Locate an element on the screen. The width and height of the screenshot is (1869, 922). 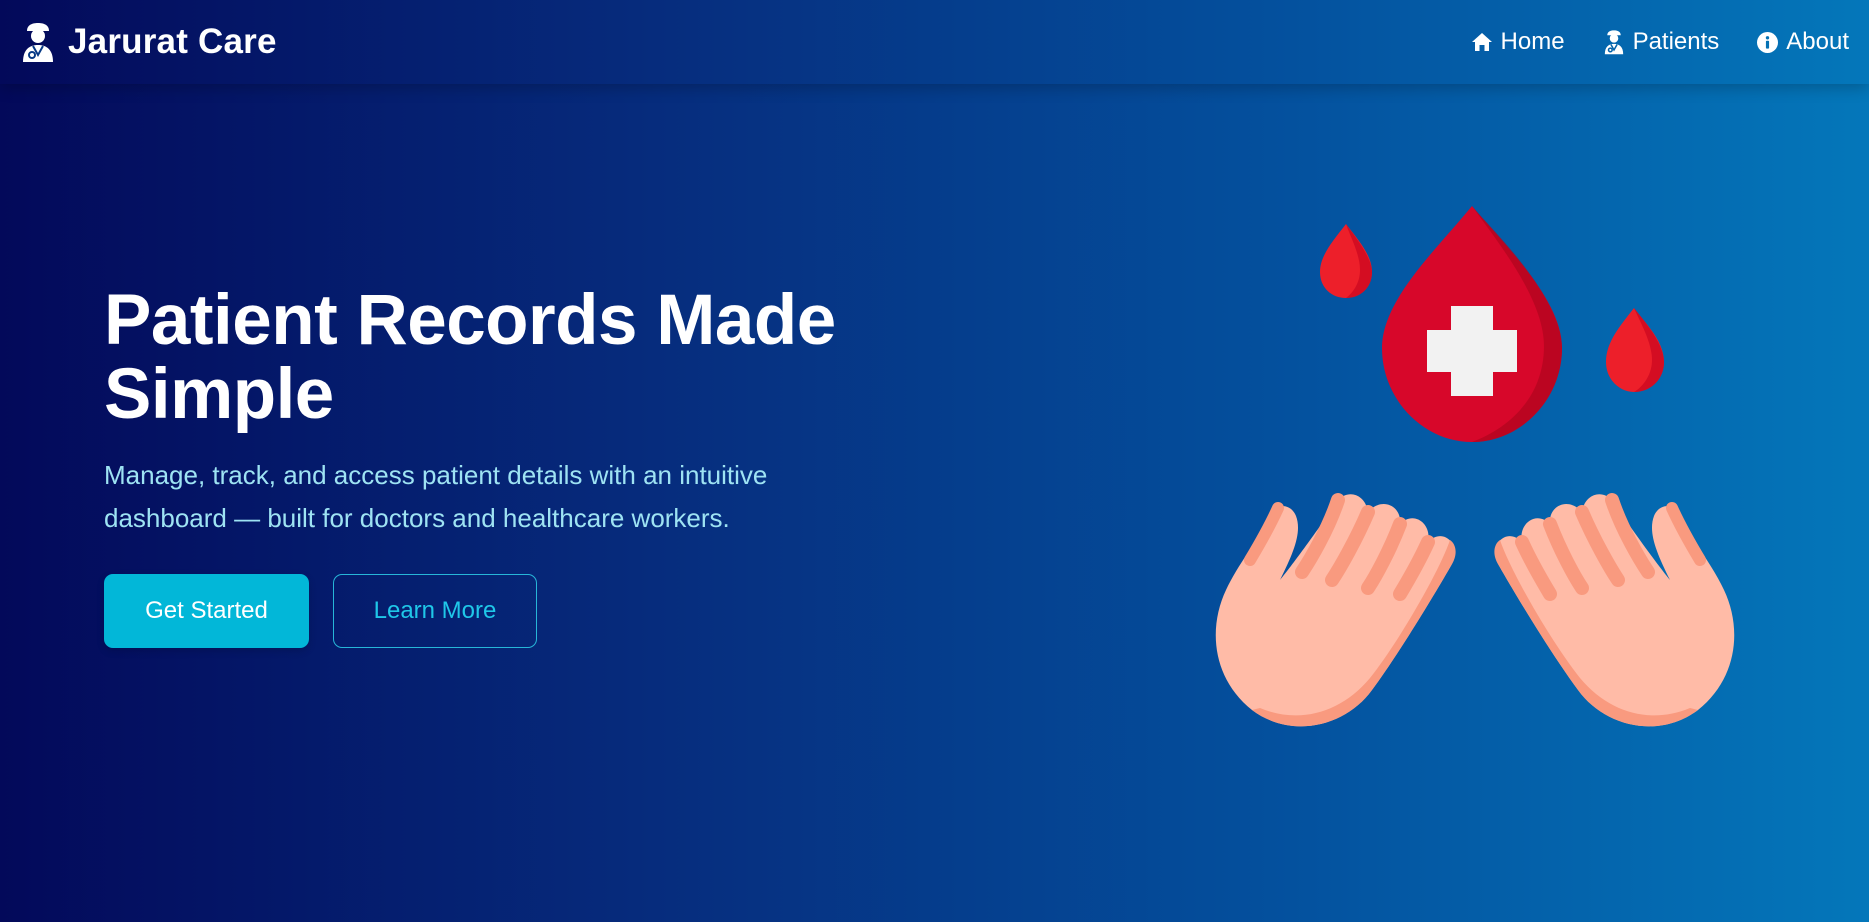
brand: Jarurat Care is located at coordinates (148, 42).